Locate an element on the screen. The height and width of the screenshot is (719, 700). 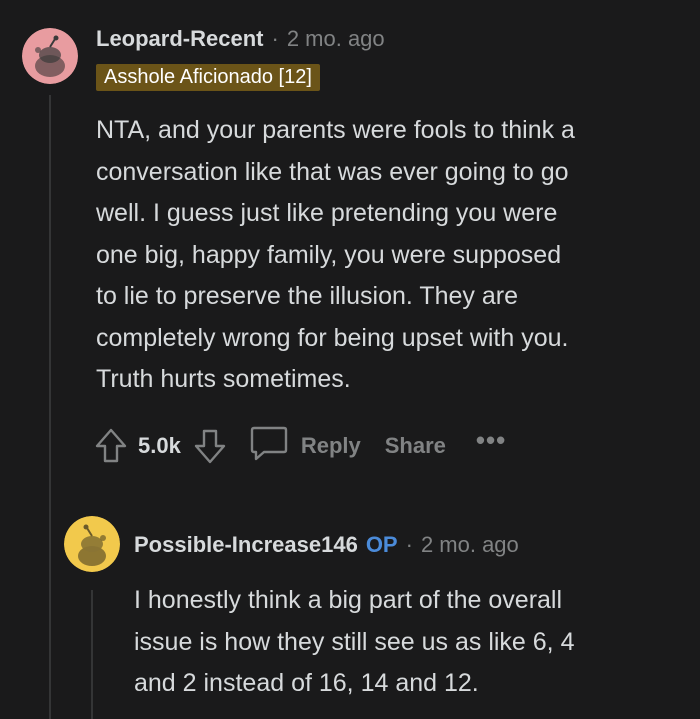
downvote-icon is located at coordinates (210, 446).